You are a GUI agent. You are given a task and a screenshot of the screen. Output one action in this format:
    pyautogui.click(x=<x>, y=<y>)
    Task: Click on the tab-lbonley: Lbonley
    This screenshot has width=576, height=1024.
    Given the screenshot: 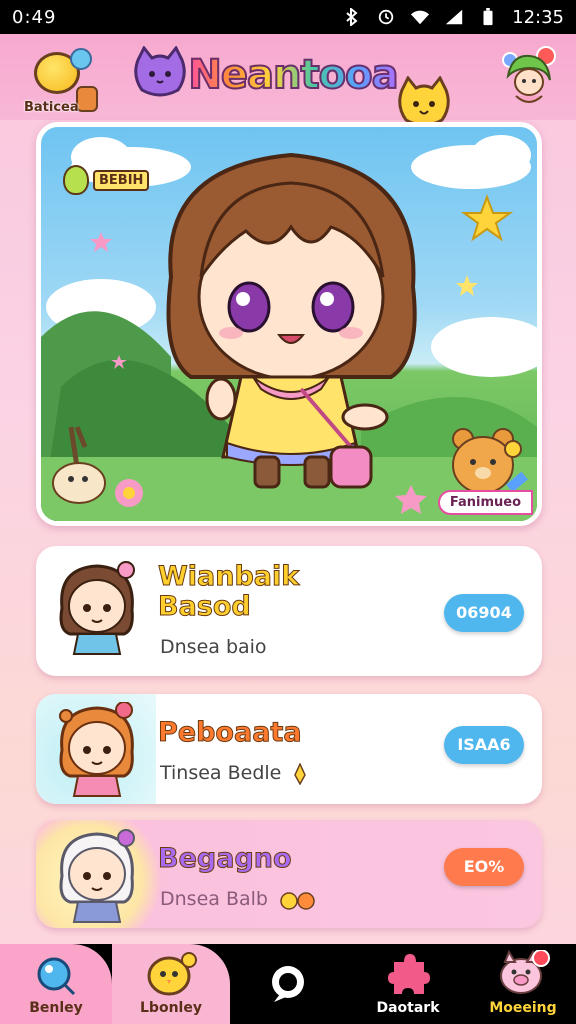 What is the action you would take?
    pyautogui.click(x=171, y=984)
    